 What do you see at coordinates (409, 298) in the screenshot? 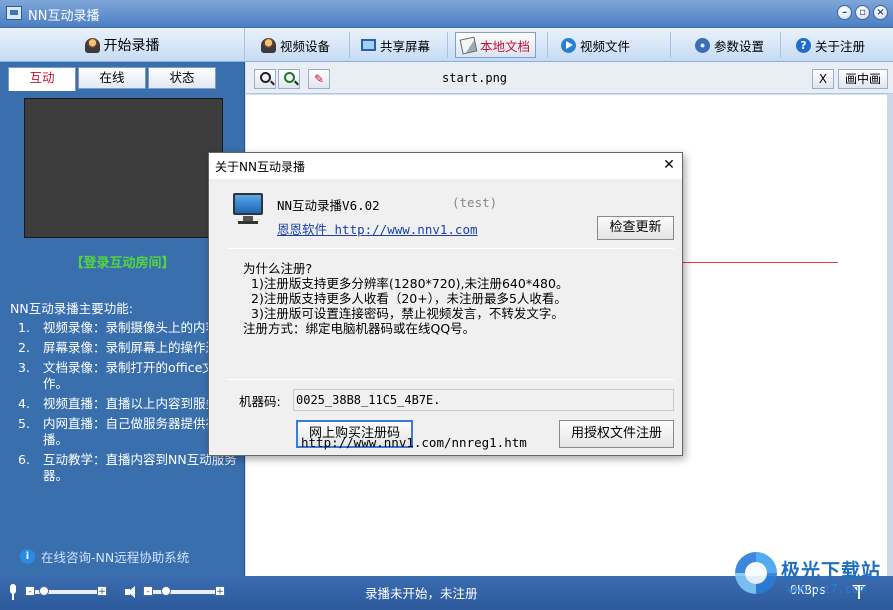
I see `reason-item: 2)注册版支持更多人收看（20+），未注册最多5人收看。` at bounding box center [409, 298].